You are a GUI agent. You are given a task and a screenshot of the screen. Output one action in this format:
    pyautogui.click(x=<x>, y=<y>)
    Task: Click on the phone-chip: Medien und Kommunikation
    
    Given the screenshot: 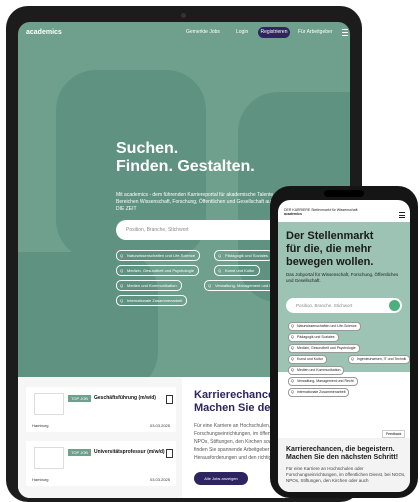 What is the action you would take?
    pyautogui.click(x=316, y=370)
    